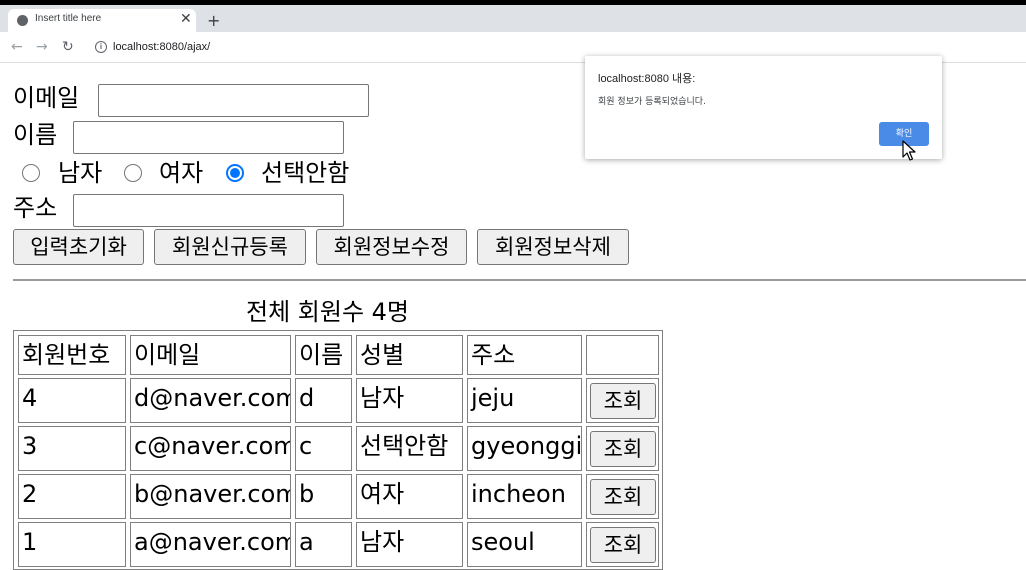  I want to click on browser-tab: Insert title here ✕, so click(102, 20).